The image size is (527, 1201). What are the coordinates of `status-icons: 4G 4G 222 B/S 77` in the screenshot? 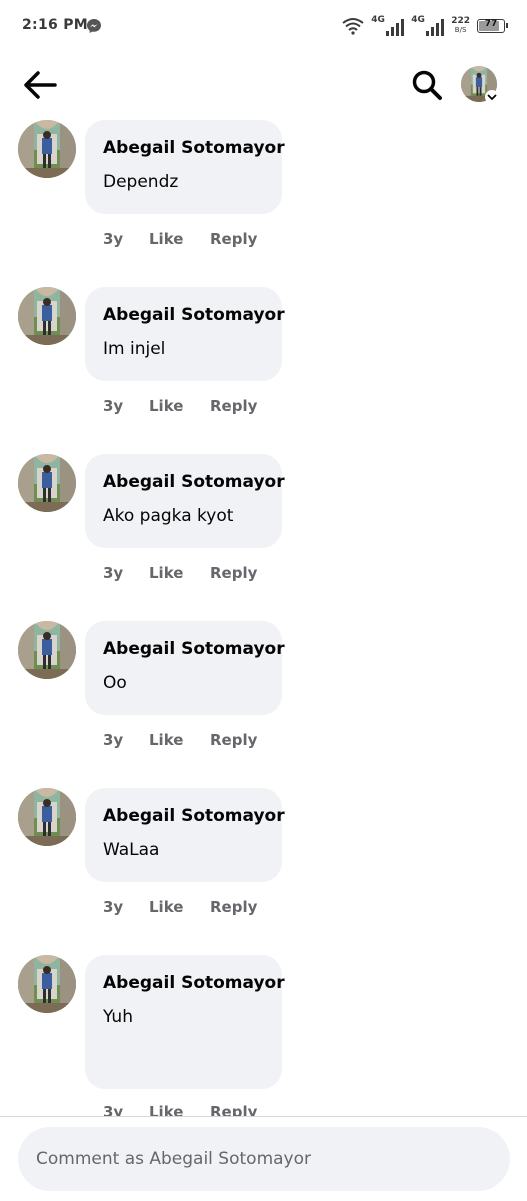 It's located at (425, 26).